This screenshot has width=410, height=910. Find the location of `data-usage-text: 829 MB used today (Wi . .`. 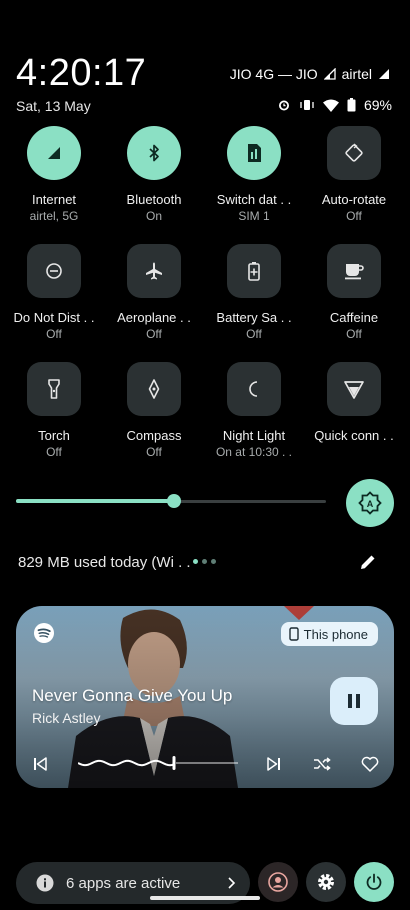

data-usage-text: 829 MB used today (Wi . . is located at coordinates (104, 562).